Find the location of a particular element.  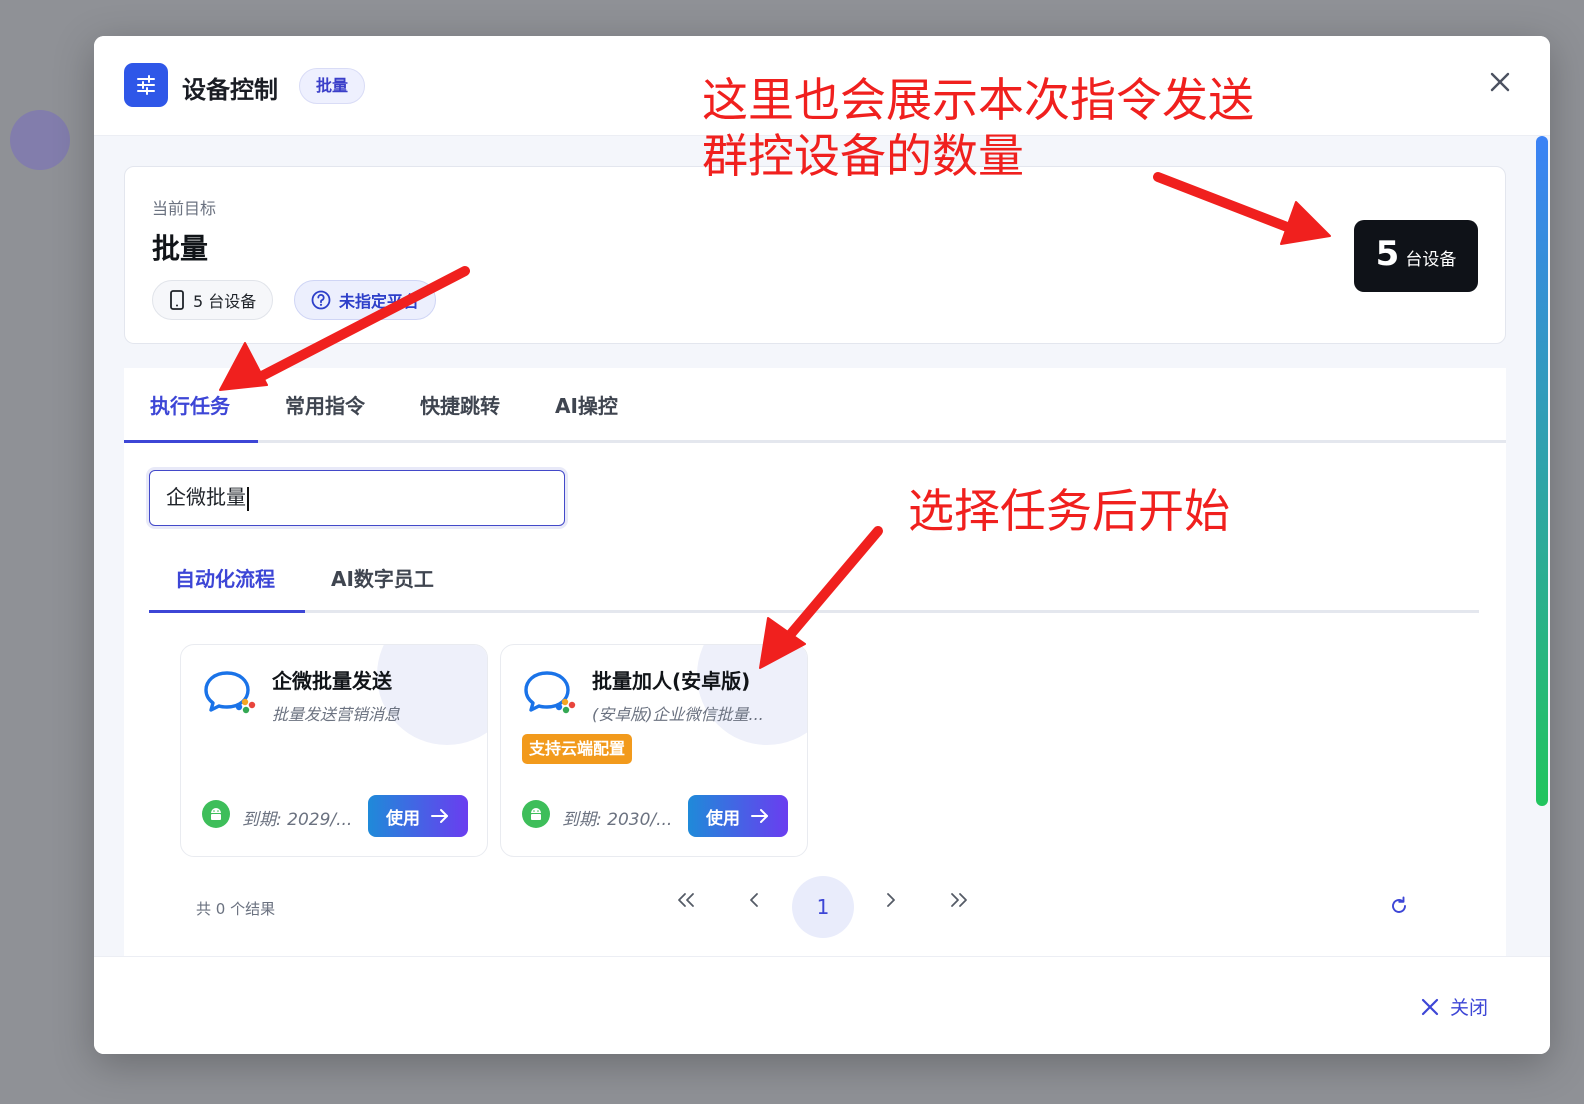

active-tab-indicator is located at coordinates (191, 441).